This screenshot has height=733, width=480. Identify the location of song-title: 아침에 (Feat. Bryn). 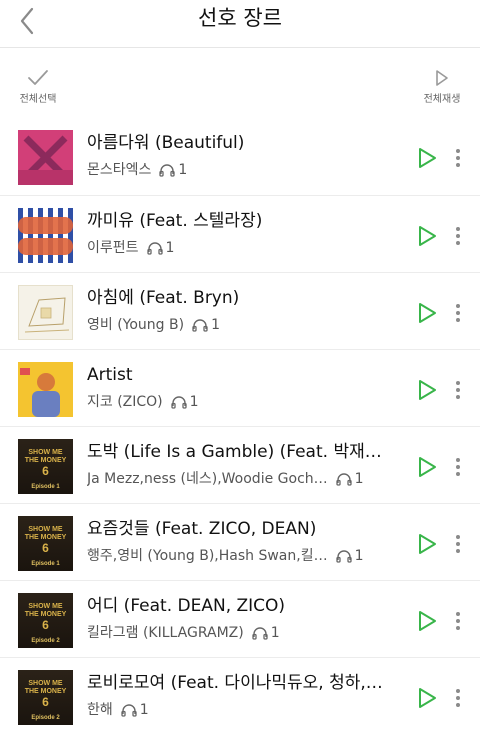
(163, 298).